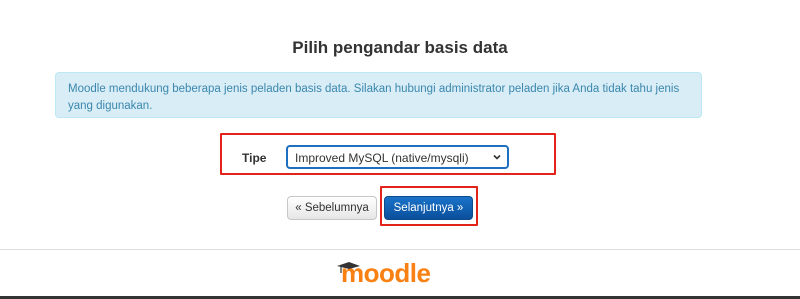  What do you see at coordinates (382, 158) in the screenshot?
I see `database-type-selected: Improved MySQL (native/mysqli)` at bounding box center [382, 158].